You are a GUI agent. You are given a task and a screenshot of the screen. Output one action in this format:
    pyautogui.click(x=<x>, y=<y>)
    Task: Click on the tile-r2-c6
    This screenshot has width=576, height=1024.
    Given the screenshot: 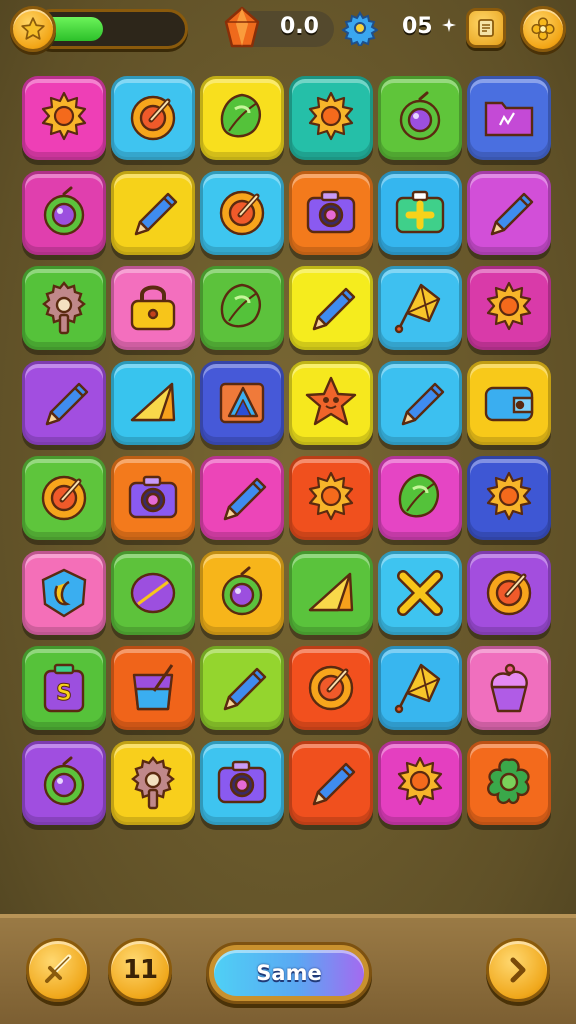 What is the action you would take?
    pyautogui.click(x=509, y=213)
    